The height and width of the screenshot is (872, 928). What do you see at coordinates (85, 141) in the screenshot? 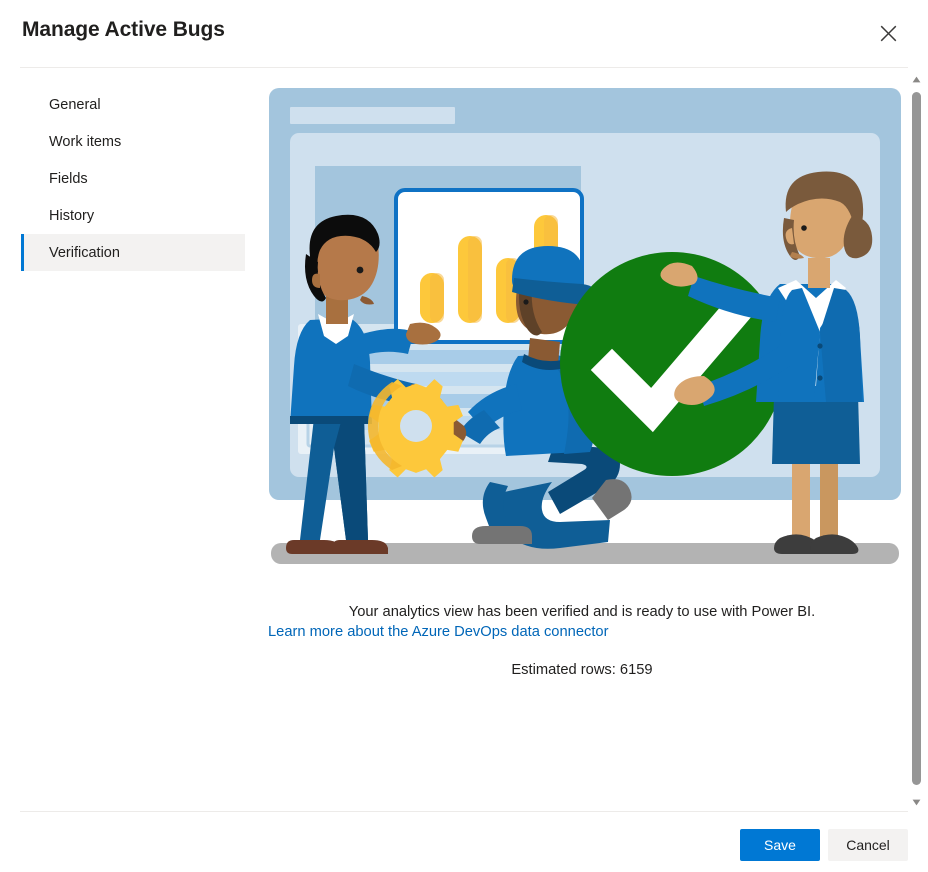
I see `sidebar-item-label: Work items` at bounding box center [85, 141].